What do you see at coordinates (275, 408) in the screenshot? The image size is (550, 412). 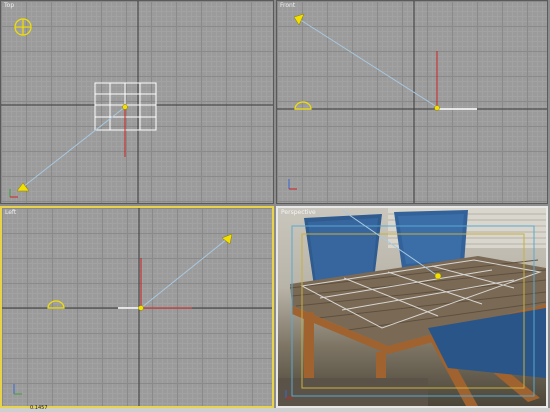 I see `status-bar: 0.1457` at bounding box center [275, 408].